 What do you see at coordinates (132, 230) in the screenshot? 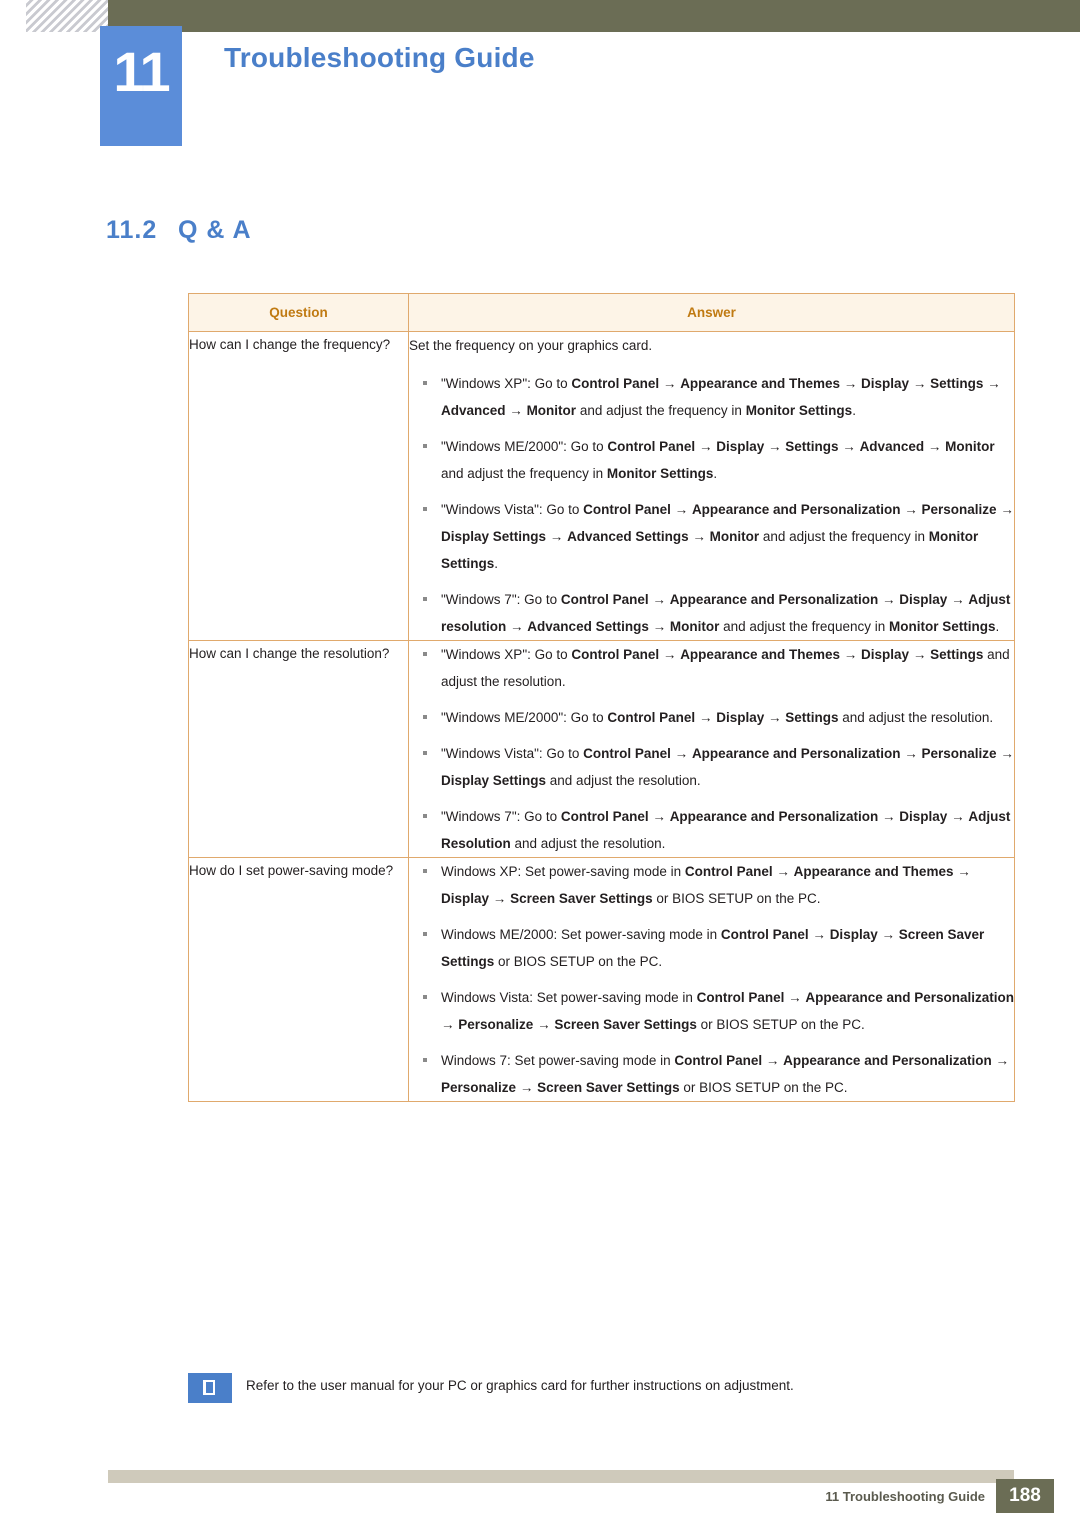
I see `section-number: 11.2` at bounding box center [132, 230].